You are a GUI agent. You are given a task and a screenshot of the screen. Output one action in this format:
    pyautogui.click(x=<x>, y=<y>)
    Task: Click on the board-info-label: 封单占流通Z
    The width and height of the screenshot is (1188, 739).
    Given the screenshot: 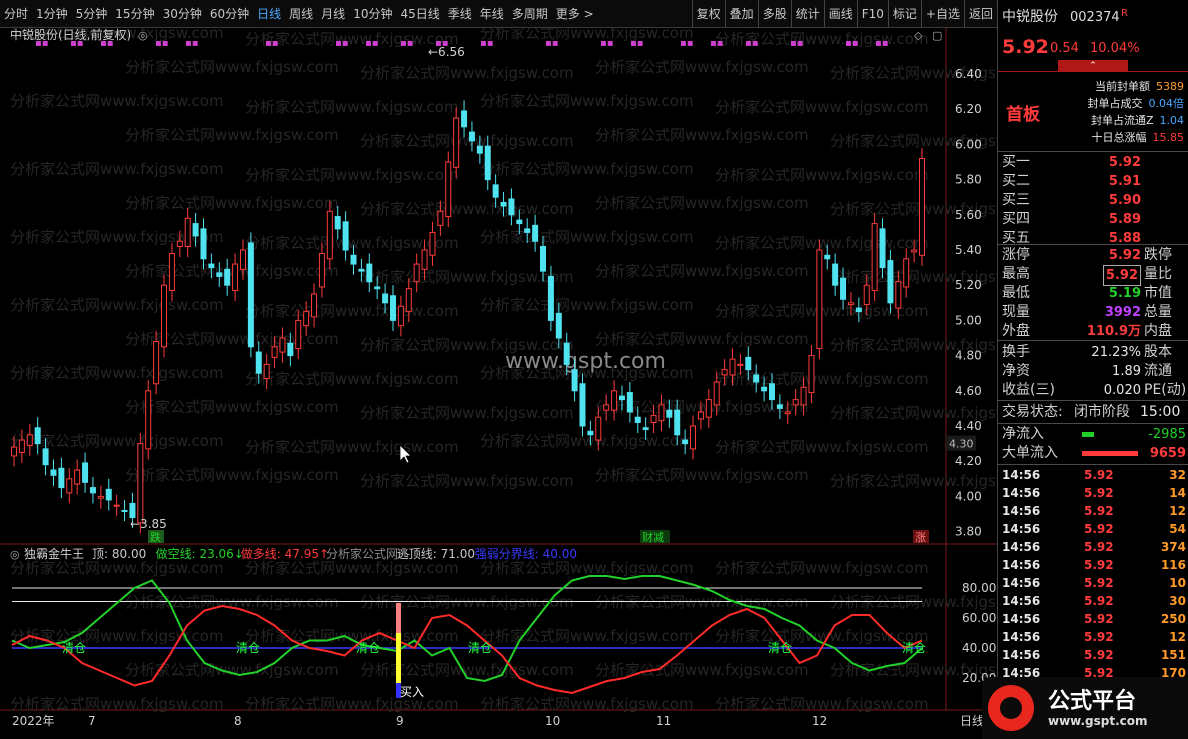 What is the action you would take?
    pyautogui.click(x=1122, y=120)
    